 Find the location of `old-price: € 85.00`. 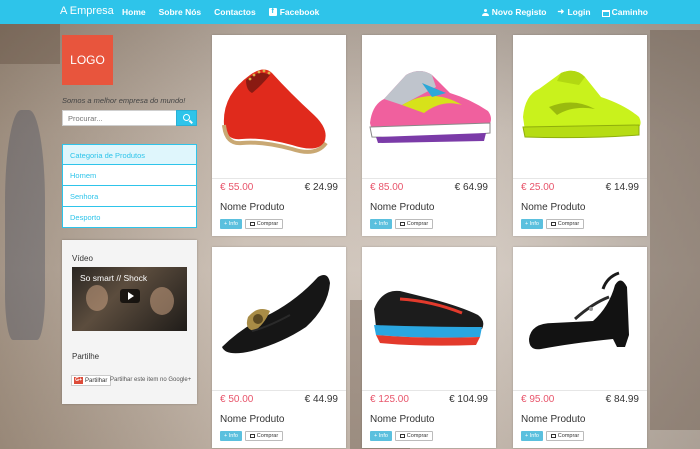

old-price: € 85.00 is located at coordinates (387, 187).